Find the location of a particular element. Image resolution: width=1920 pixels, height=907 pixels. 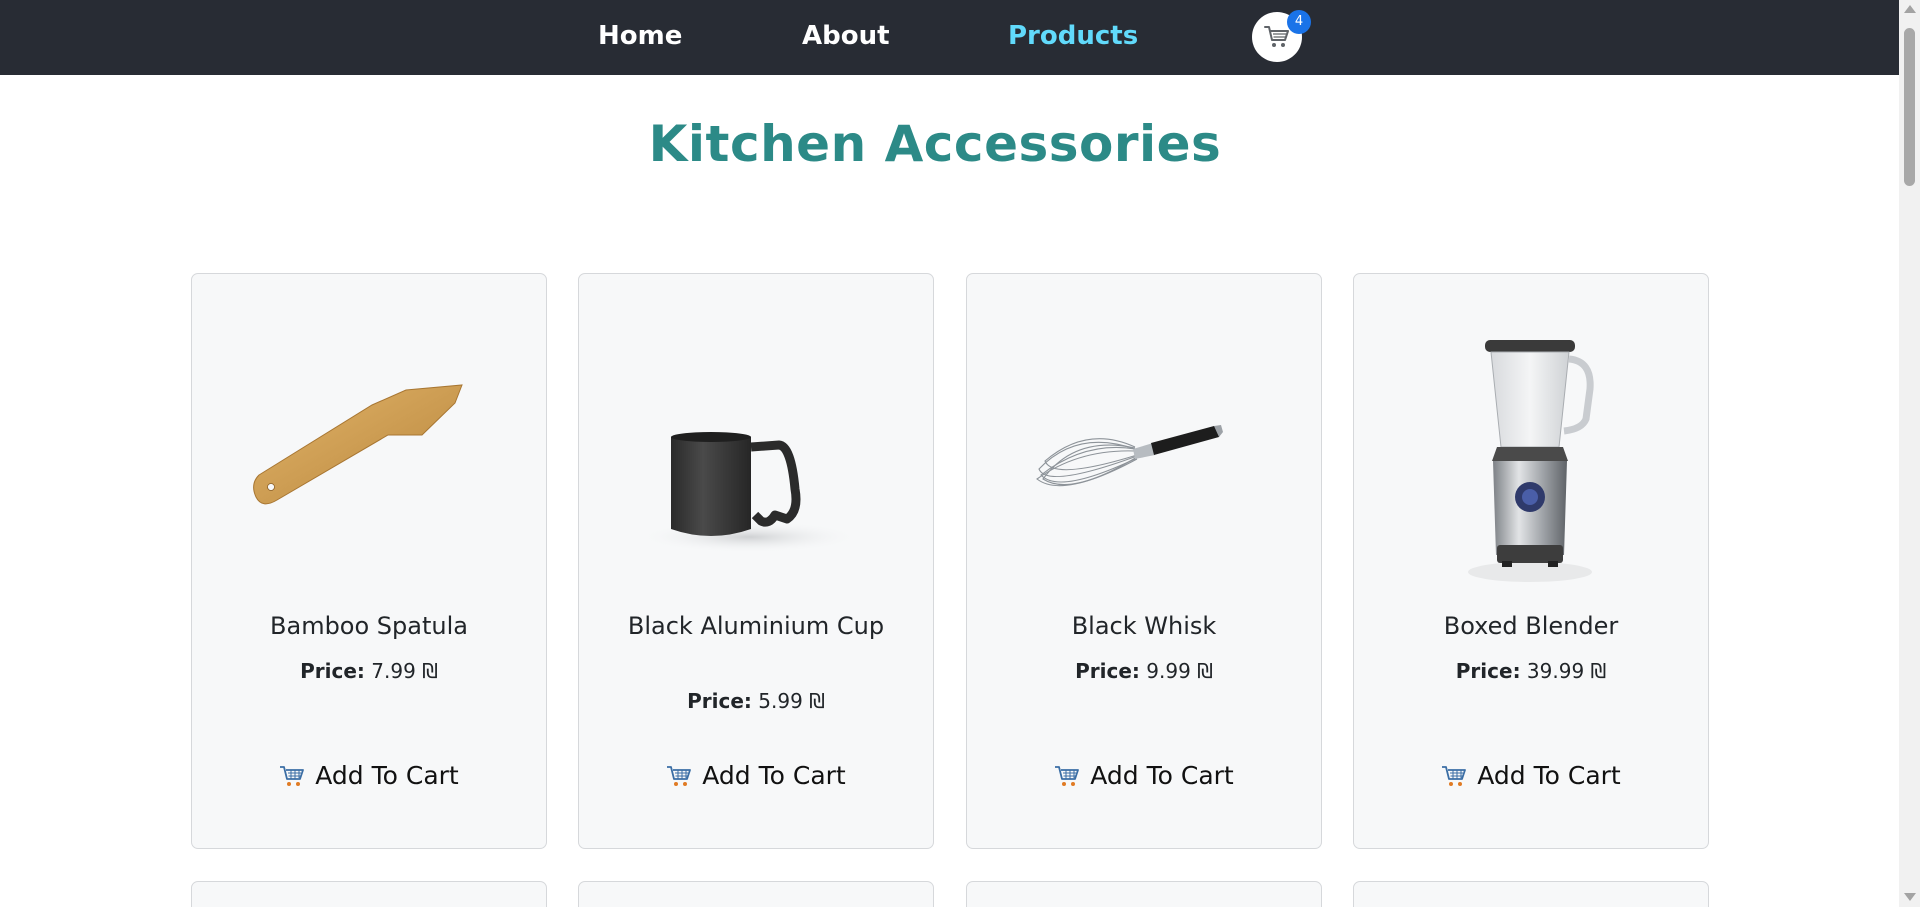

price-value: 5.99 ₪ is located at coordinates (791, 701).